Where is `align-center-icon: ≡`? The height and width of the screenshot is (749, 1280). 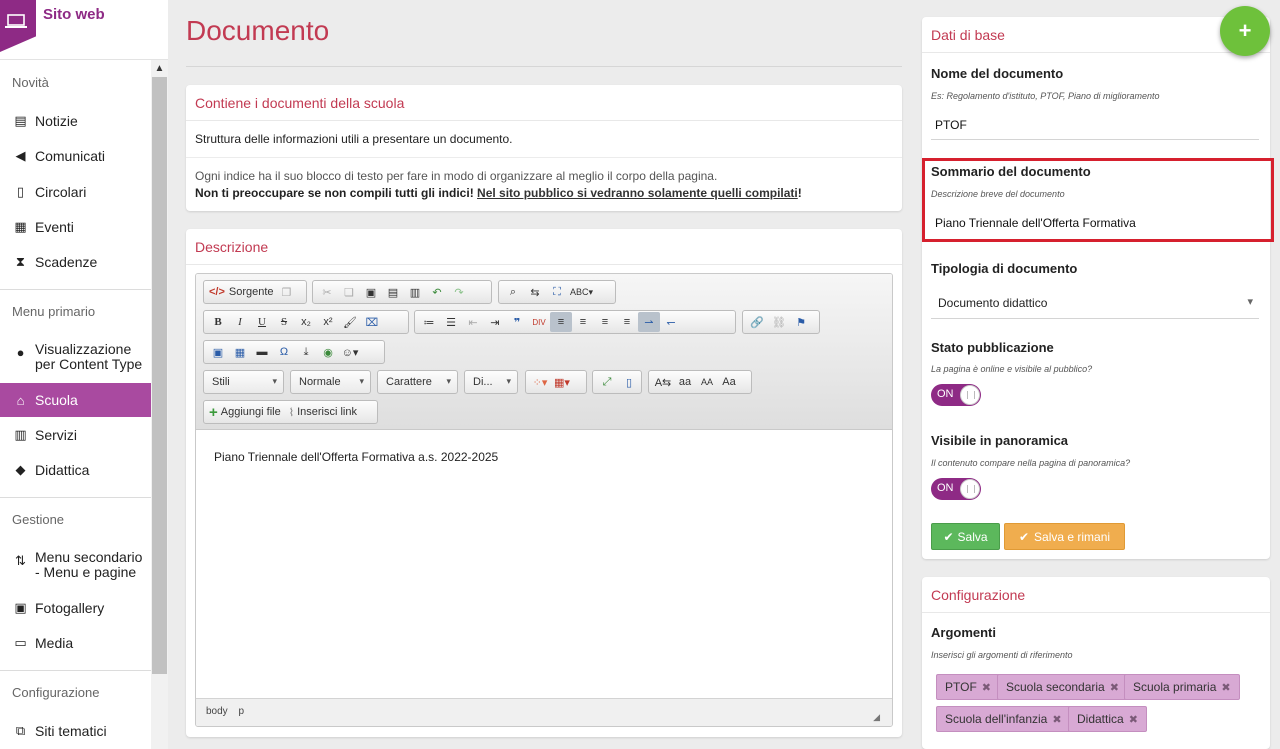 align-center-icon: ≡ is located at coordinates (583, 322).